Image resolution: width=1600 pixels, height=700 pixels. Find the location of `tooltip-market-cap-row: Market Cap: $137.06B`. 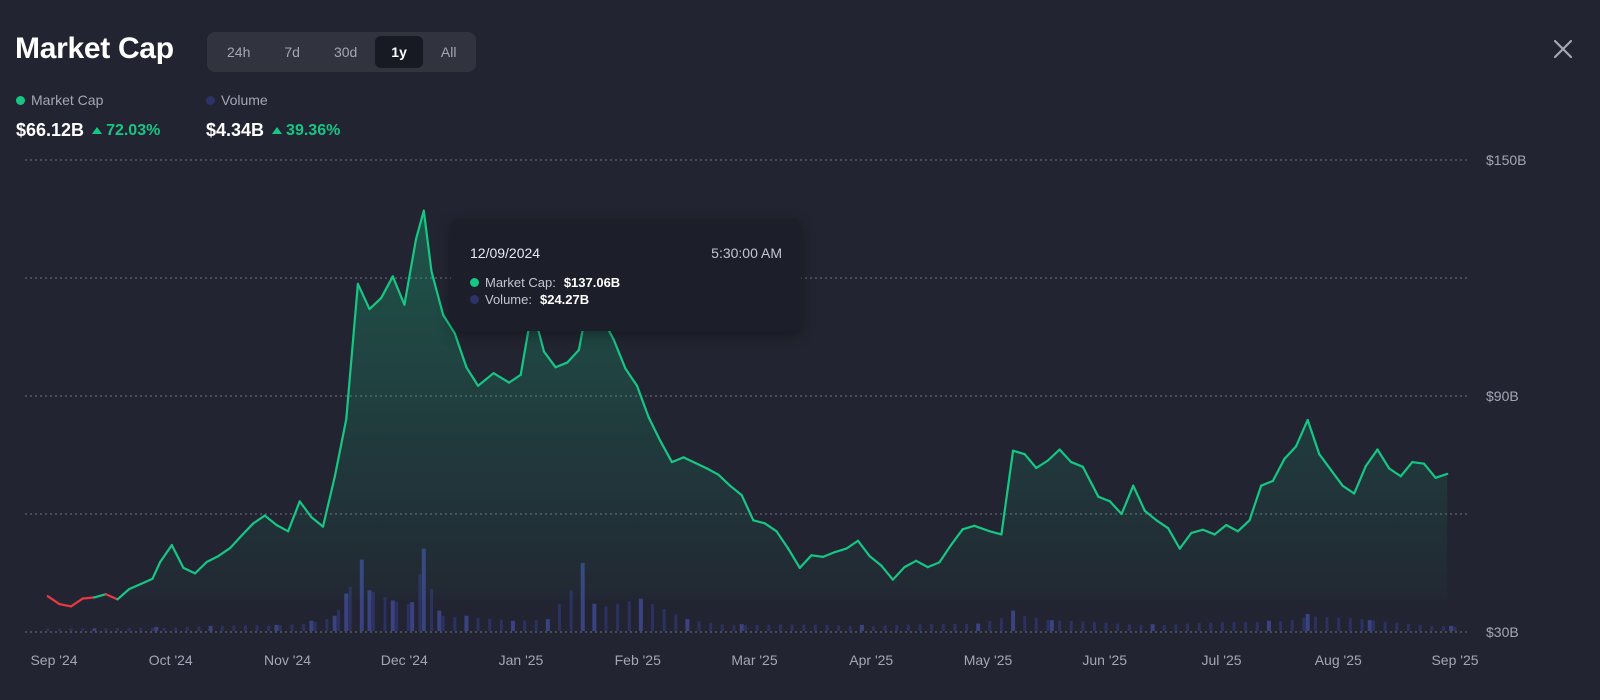

tooltip-market-cap-row: Market Cap: $137.06B is located at coordinates (545, 282).